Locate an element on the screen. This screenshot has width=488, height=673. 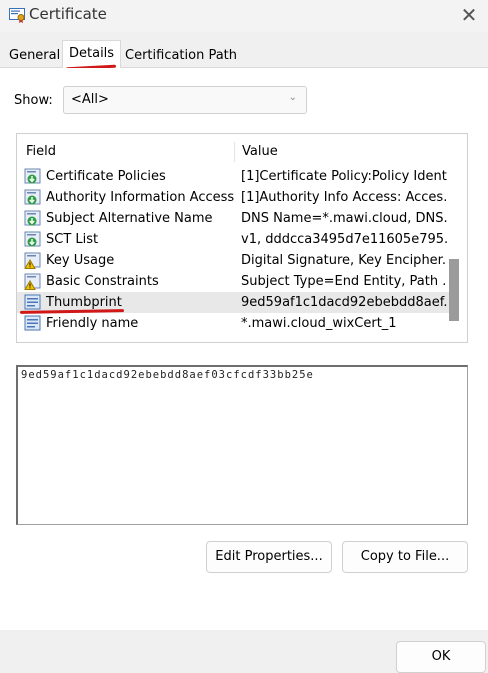
field-name: SCT List is located at coordinates (72, 239).